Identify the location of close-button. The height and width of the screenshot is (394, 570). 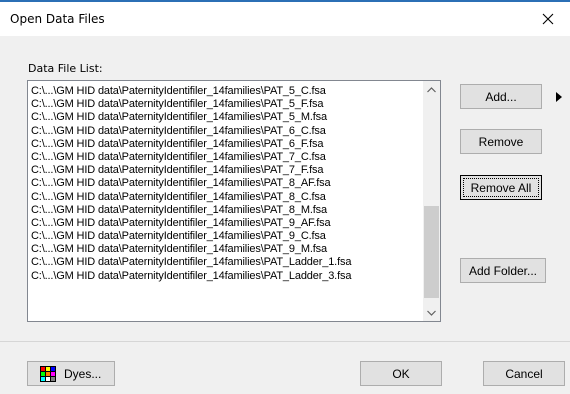
(548, 19).